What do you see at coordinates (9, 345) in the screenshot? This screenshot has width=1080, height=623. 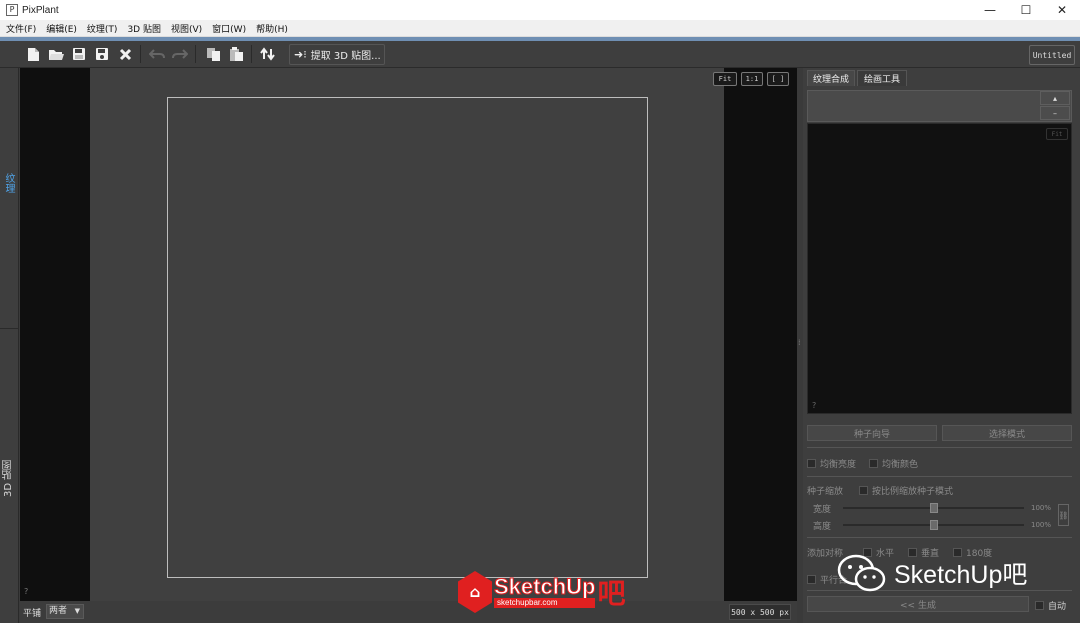 I see `left-tab-strip: 纹理 3D 贴图` at bounding box center [9, 345].